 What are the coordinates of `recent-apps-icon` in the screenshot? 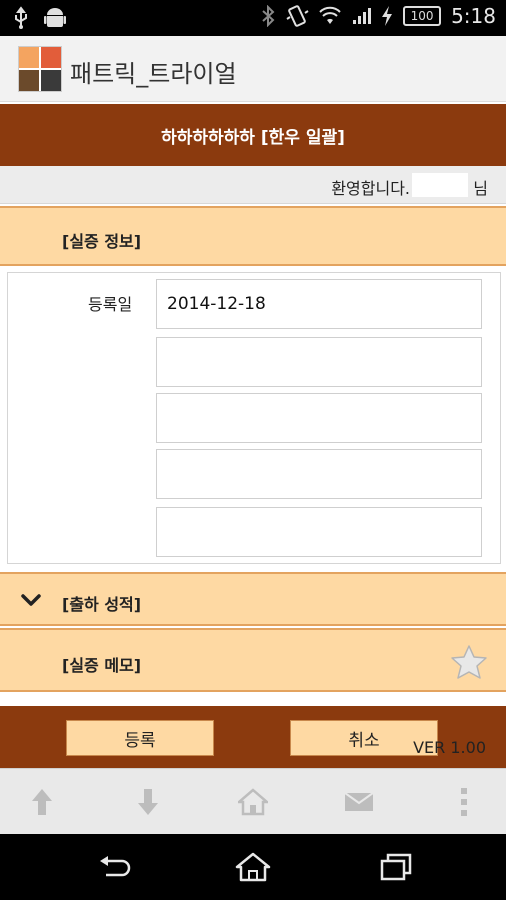 It's located at (396, 867).